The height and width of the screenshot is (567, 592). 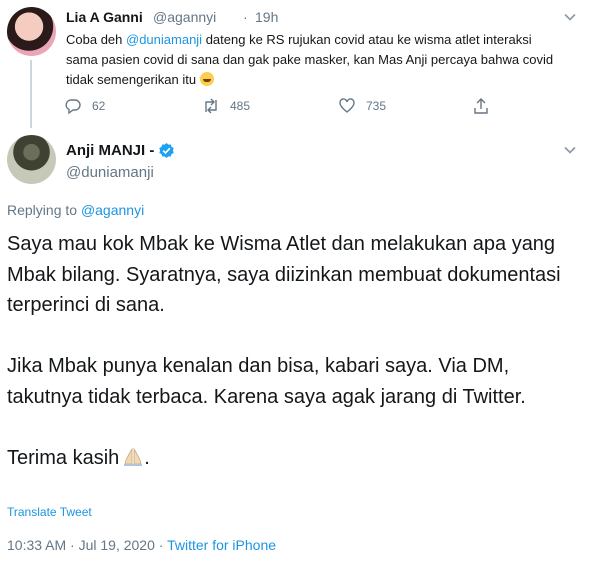 What do you see at coordinates (184, 17) in the screenshot?
I see `parent-handle: @agannyi` at bounding box center [184, 17].